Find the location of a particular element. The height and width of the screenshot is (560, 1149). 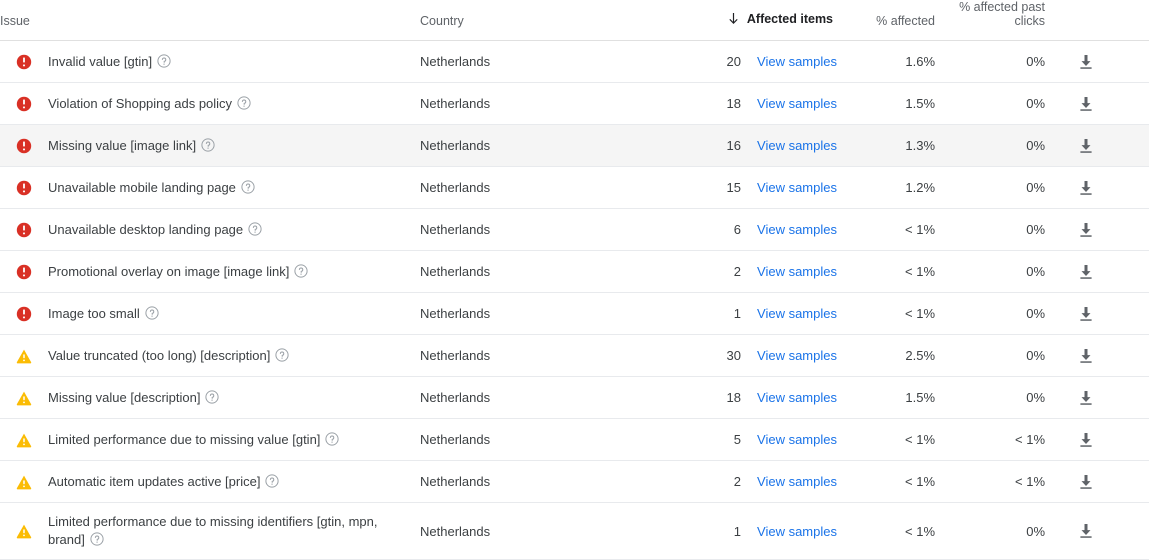

row-issue-label: Image too small is located at coordinates (94, 313).